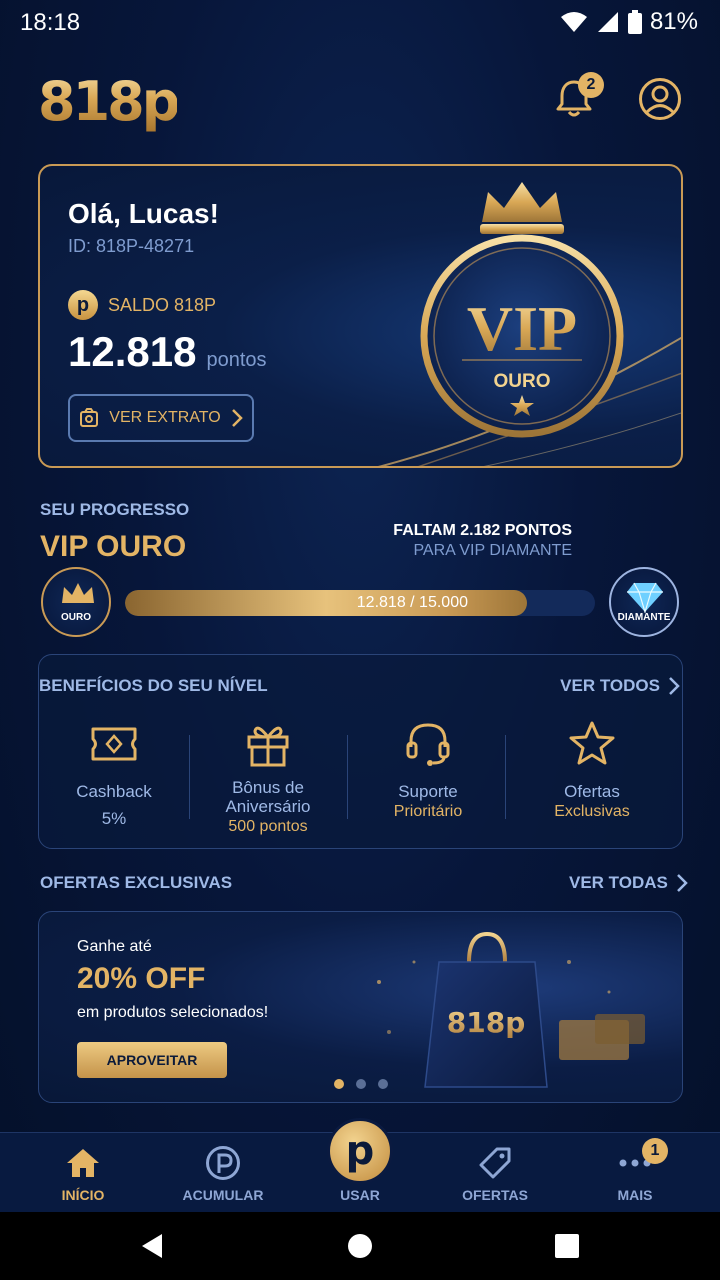  Describe the element at coordinates (635, 1195) in the screenshot. I see `nav-label-mais: MAIS` at that location.